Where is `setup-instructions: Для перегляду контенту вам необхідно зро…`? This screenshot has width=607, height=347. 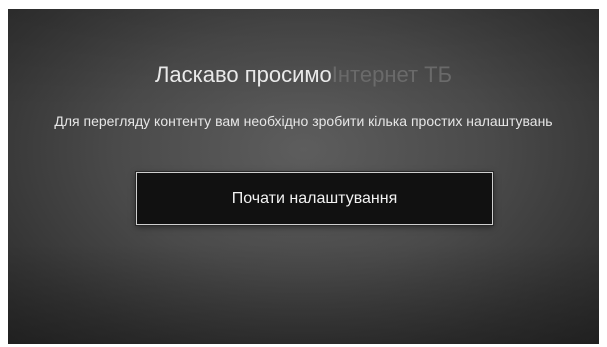
setup-instructions: Для перегляду контенту вам необхідно зро… is located at coordinates (303, 121).